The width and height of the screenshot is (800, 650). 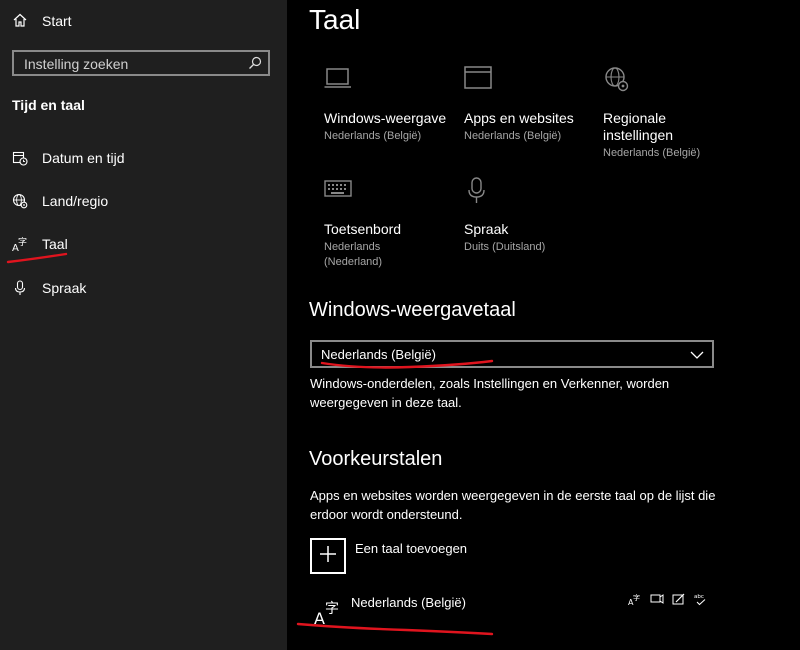 What do you see at coordinates (363, 229) in the screenshot?
I see `tile-label: Toetsenbord` at bounding box center [363, 229].